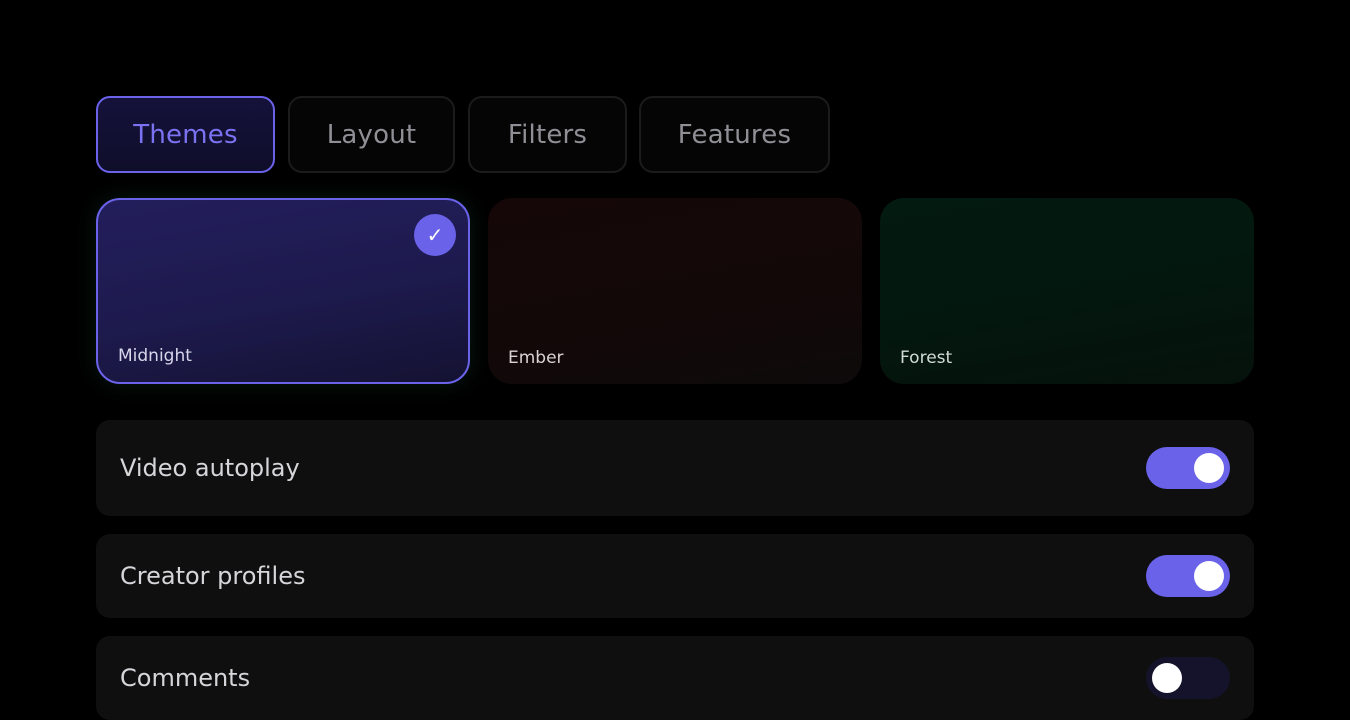 Image resolution: width=1350 pixels, height=720 pixels. Describe the element at coordinates (547, 134) in the screenshot. I see `tab-filters: Filters` at that location.